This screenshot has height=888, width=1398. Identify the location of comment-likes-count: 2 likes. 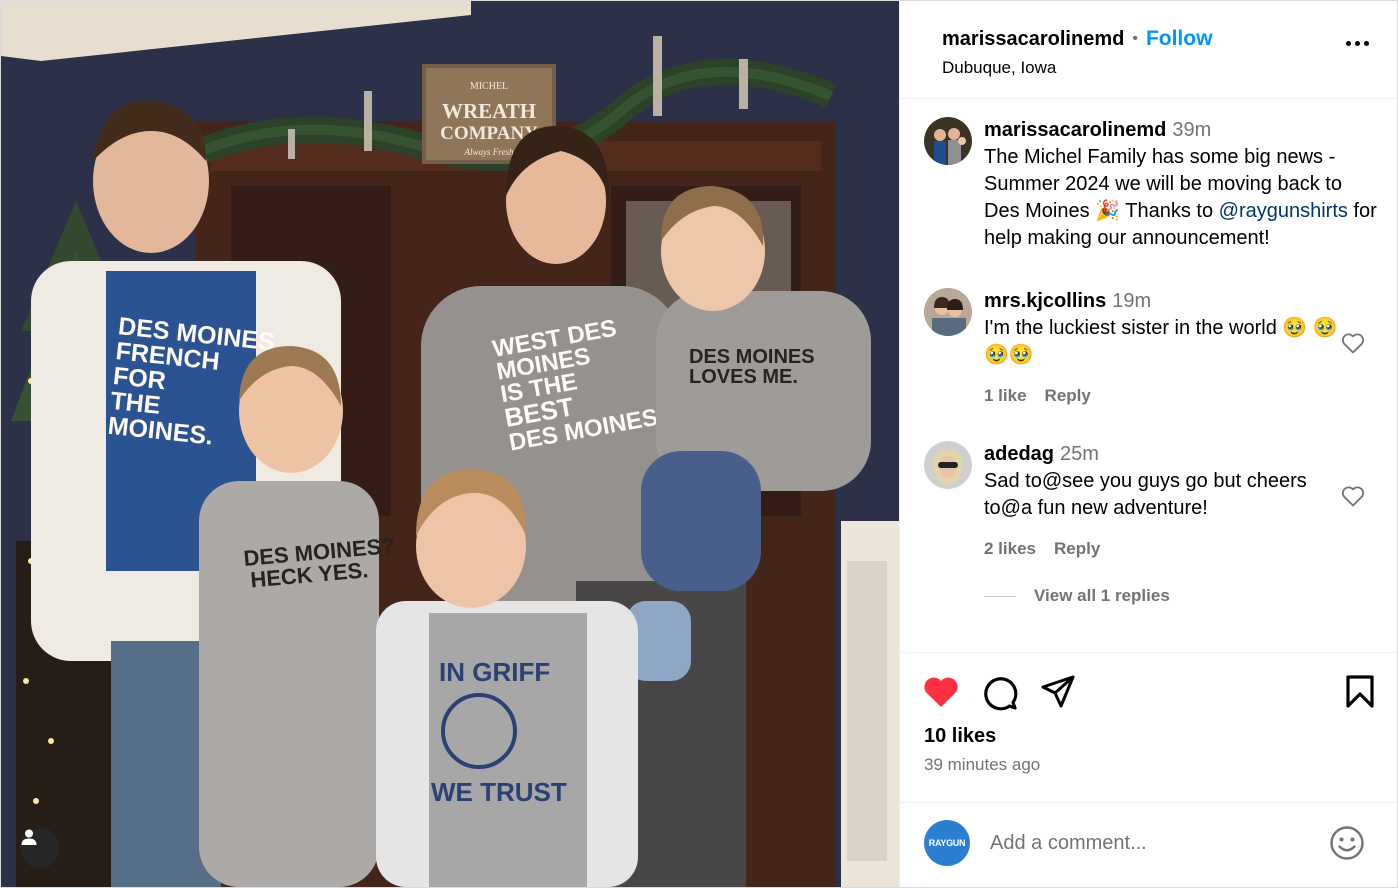
(1010, 549).